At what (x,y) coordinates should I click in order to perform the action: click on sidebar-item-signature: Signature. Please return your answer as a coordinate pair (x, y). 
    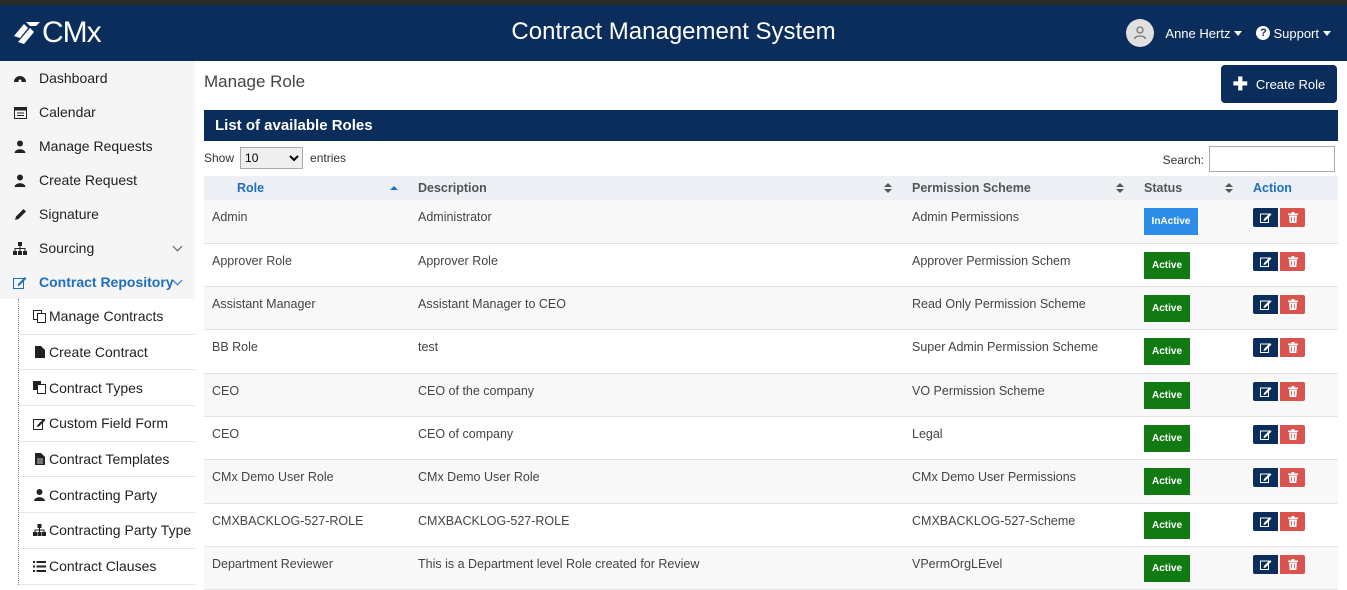
    Looking at the image, I should click on (97, 214).